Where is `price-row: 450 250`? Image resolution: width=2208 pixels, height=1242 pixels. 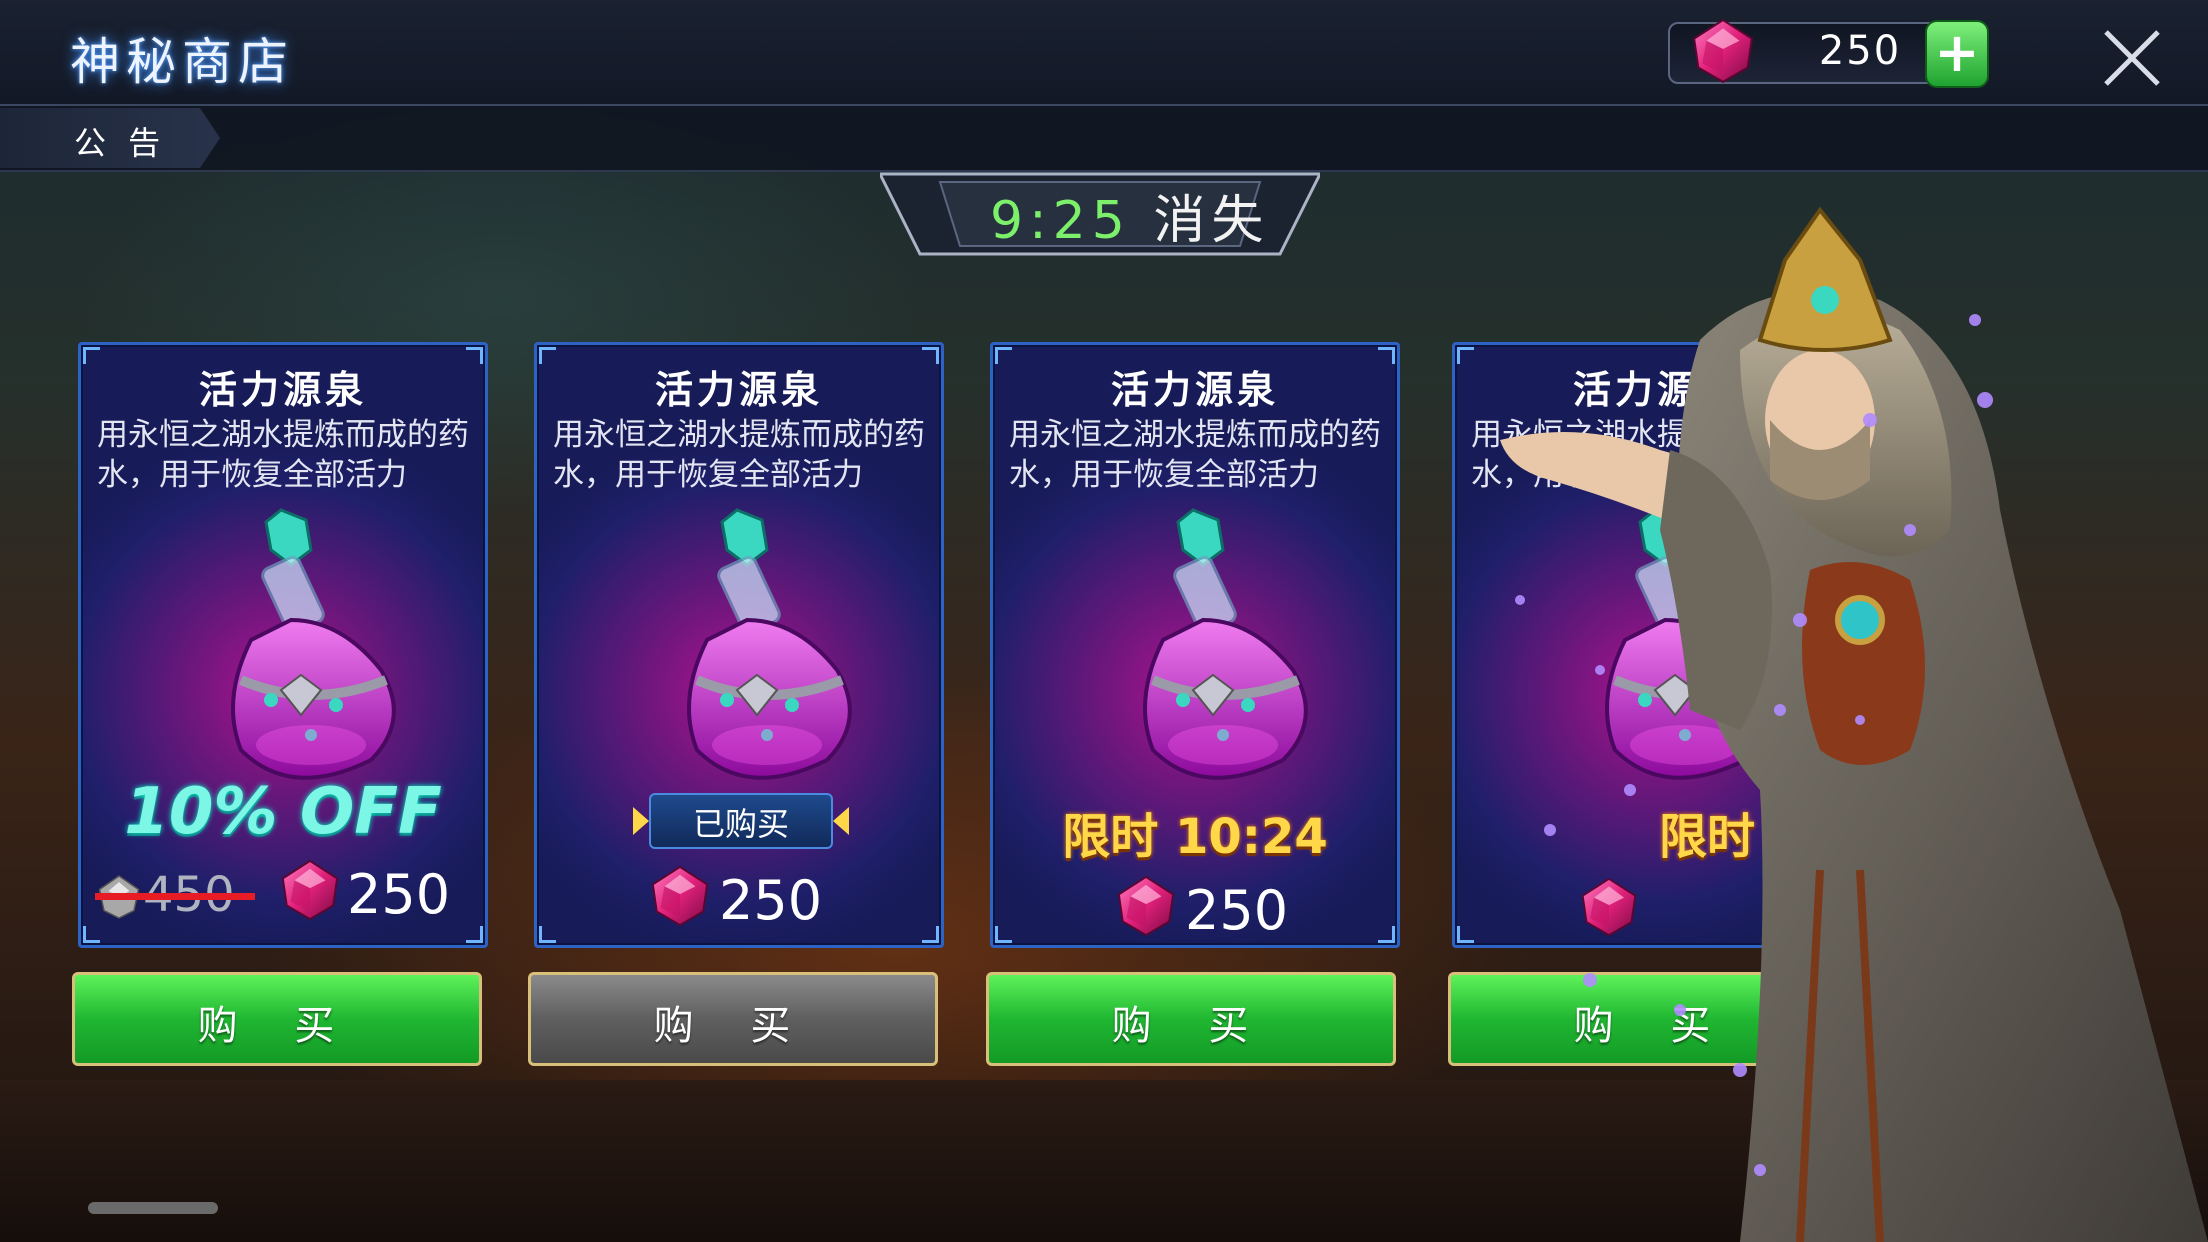
price-row: 450 250 is located at coordinates (283, 892).